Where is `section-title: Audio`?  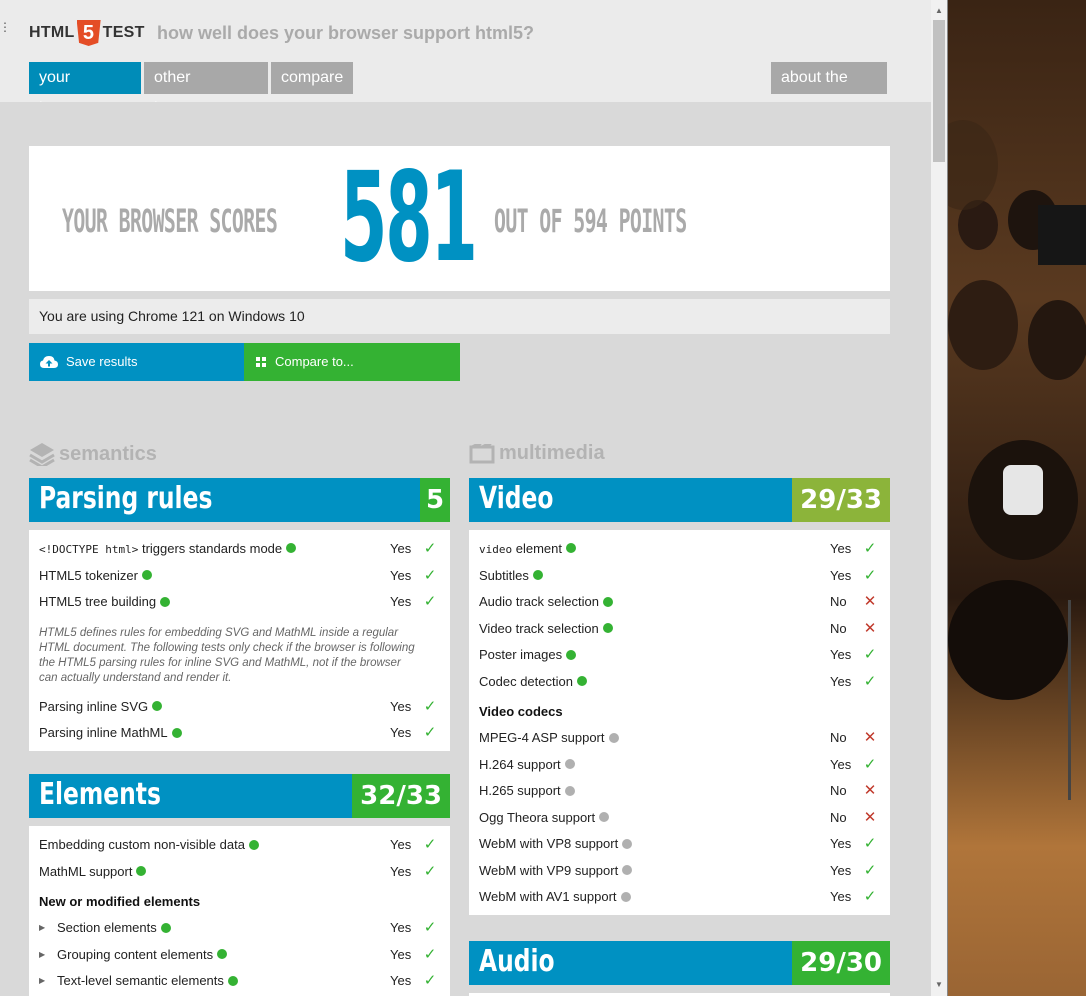
section-title: Audio is located at coordinates (517, 961).